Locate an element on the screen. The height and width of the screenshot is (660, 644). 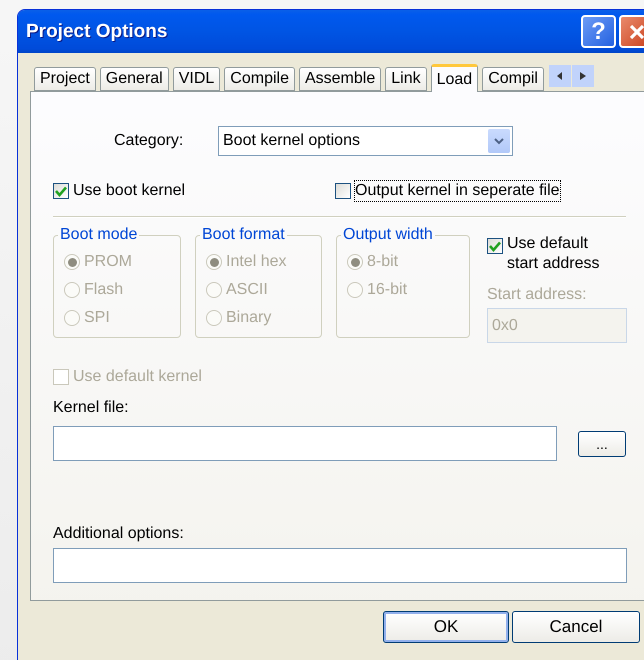
group-title: Boot format is located at coordinates (243, 235).